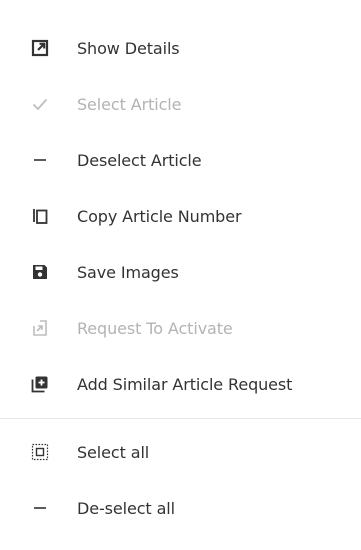 This screenshot has height=550, width=361. I want to click on menu-item-select-all: Select all, so click(180, 452).